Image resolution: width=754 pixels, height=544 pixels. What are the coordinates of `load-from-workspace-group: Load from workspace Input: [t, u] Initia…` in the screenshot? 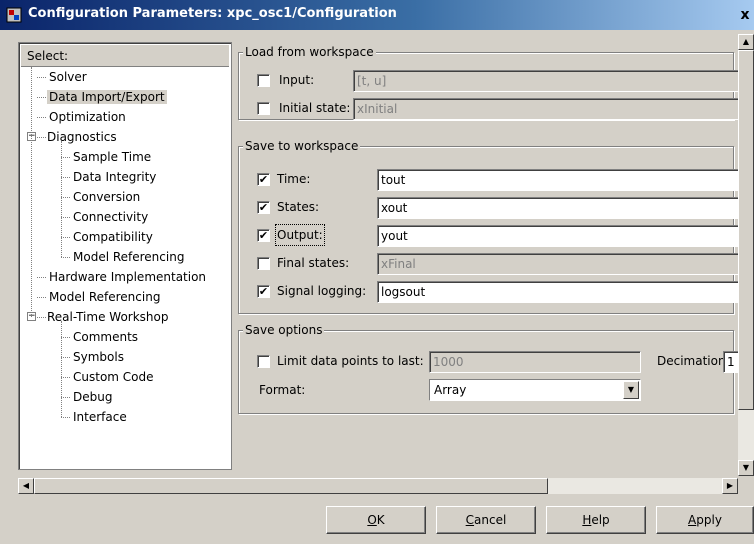 It's located at (488, 82).